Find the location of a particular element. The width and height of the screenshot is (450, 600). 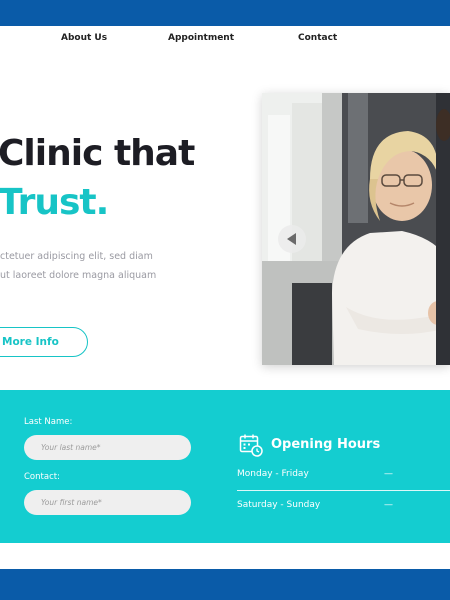

top-frame-bar is located at coordinates (225, 13).